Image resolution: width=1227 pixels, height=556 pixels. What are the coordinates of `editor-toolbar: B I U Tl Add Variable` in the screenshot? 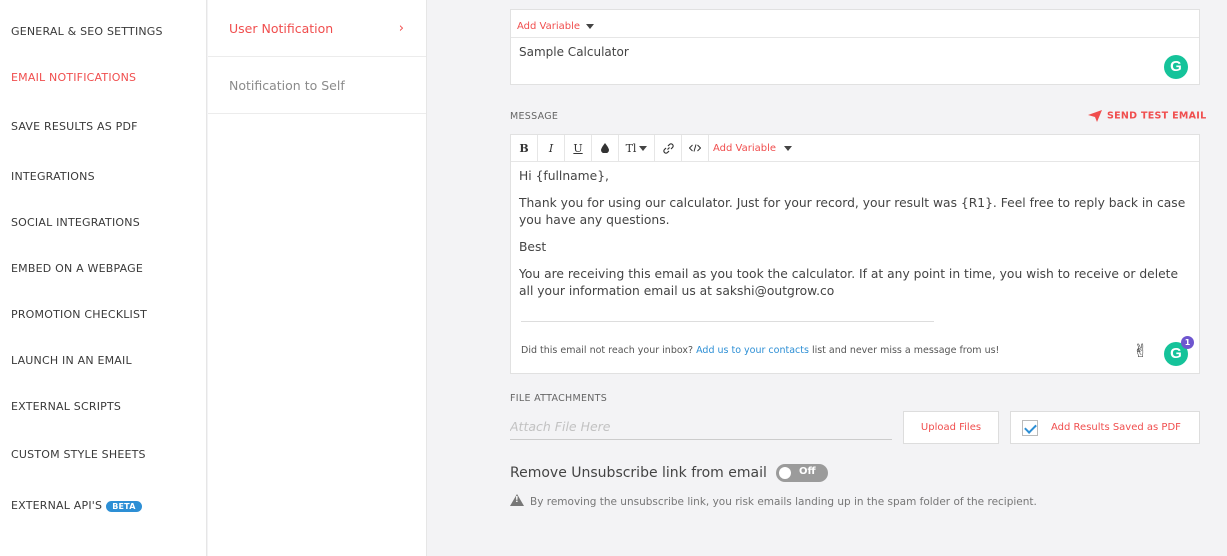 It's located at (855, 148).